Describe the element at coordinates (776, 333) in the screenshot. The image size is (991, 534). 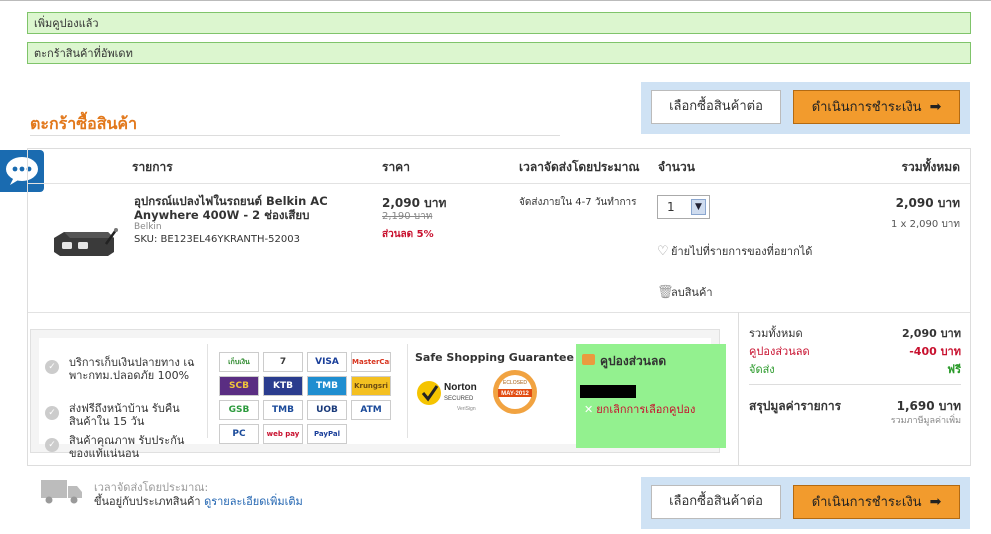
I see `subtotal-label: รวมทั้งหมด` at that location.